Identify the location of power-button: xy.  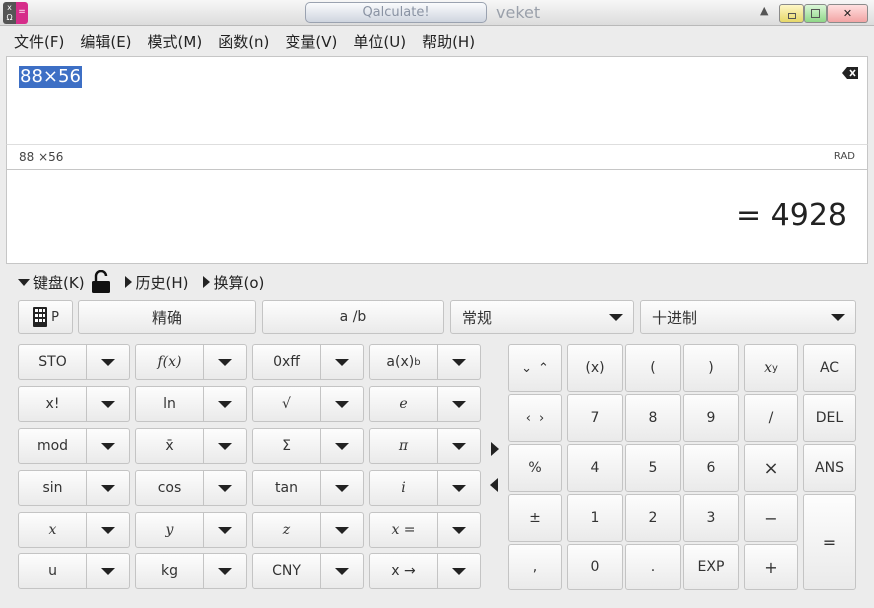
(771, 368).